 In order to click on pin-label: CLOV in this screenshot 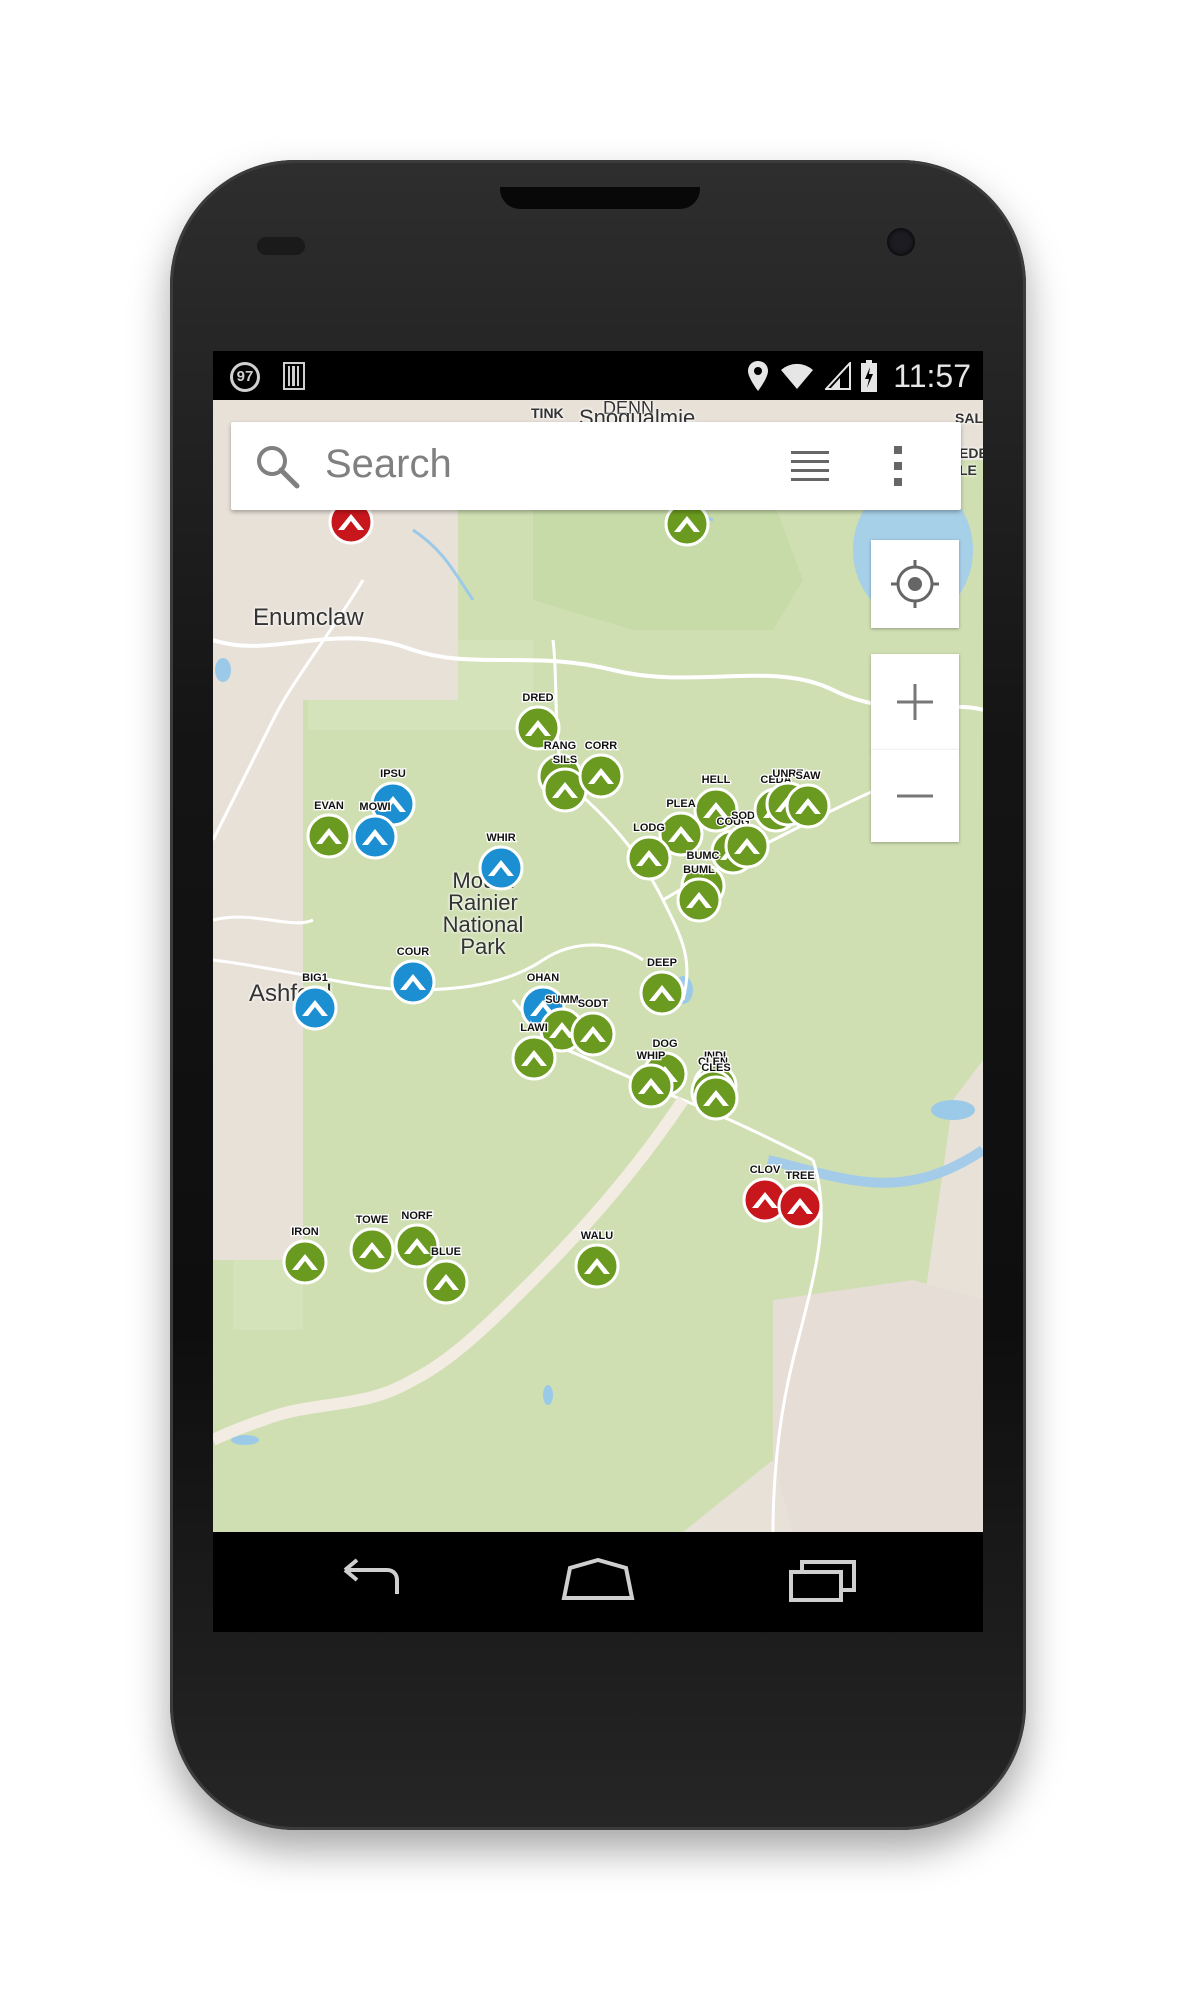, I will do `click(765, 1170)`.